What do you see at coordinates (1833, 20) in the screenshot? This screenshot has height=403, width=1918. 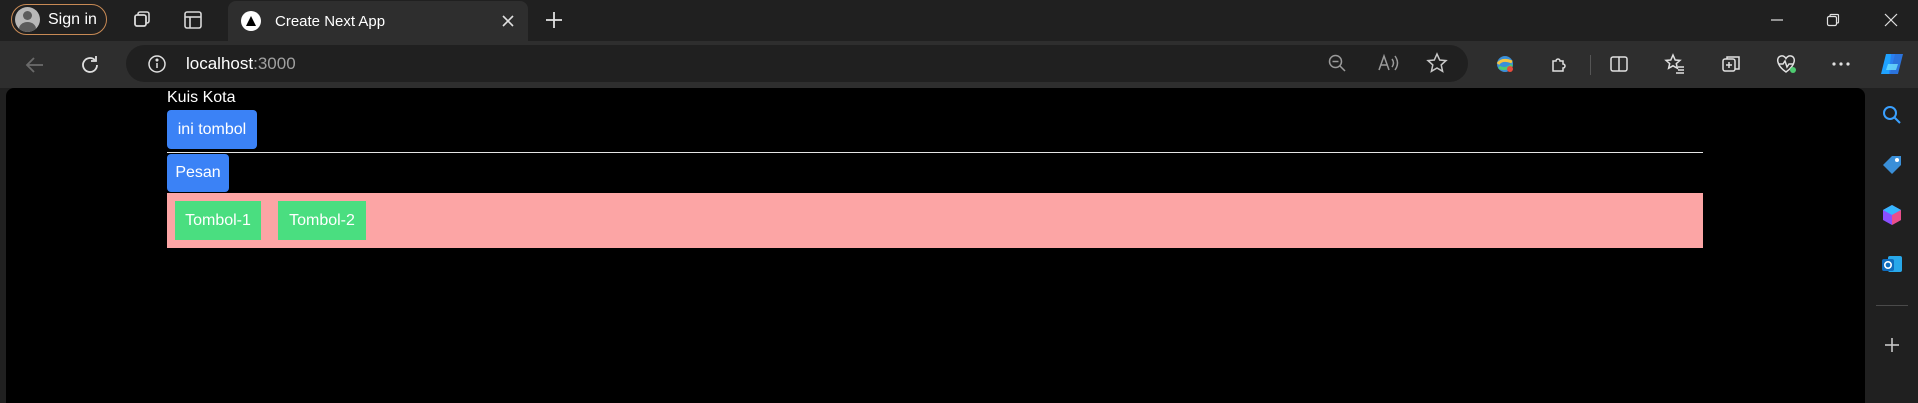 I see `restore-icon` at bounding box center [1833, 20].